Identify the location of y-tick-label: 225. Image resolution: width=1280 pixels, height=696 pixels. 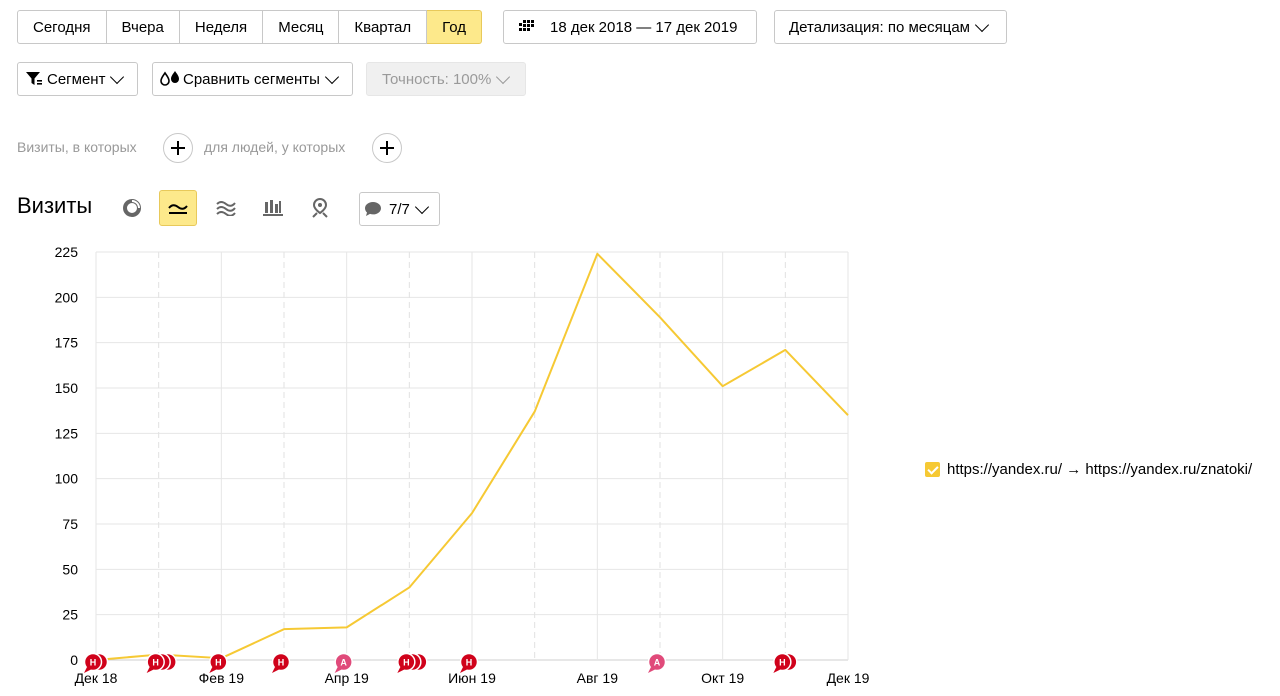
(67, 252).